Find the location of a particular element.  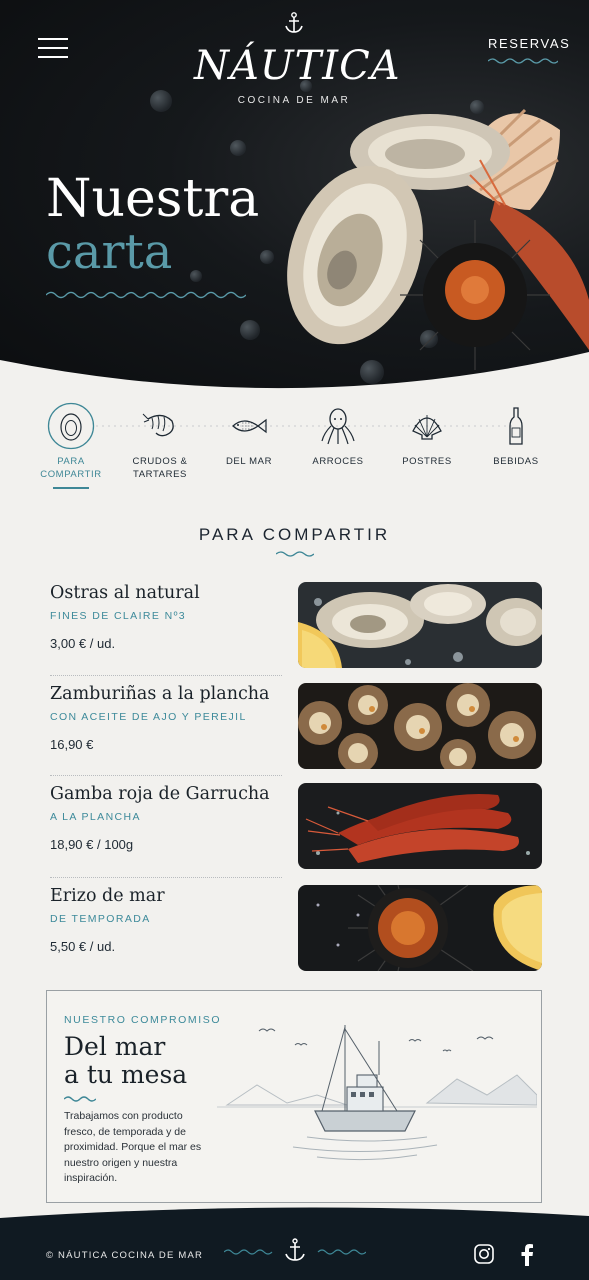

shrimp-icon is located at coordinates (158, 425).